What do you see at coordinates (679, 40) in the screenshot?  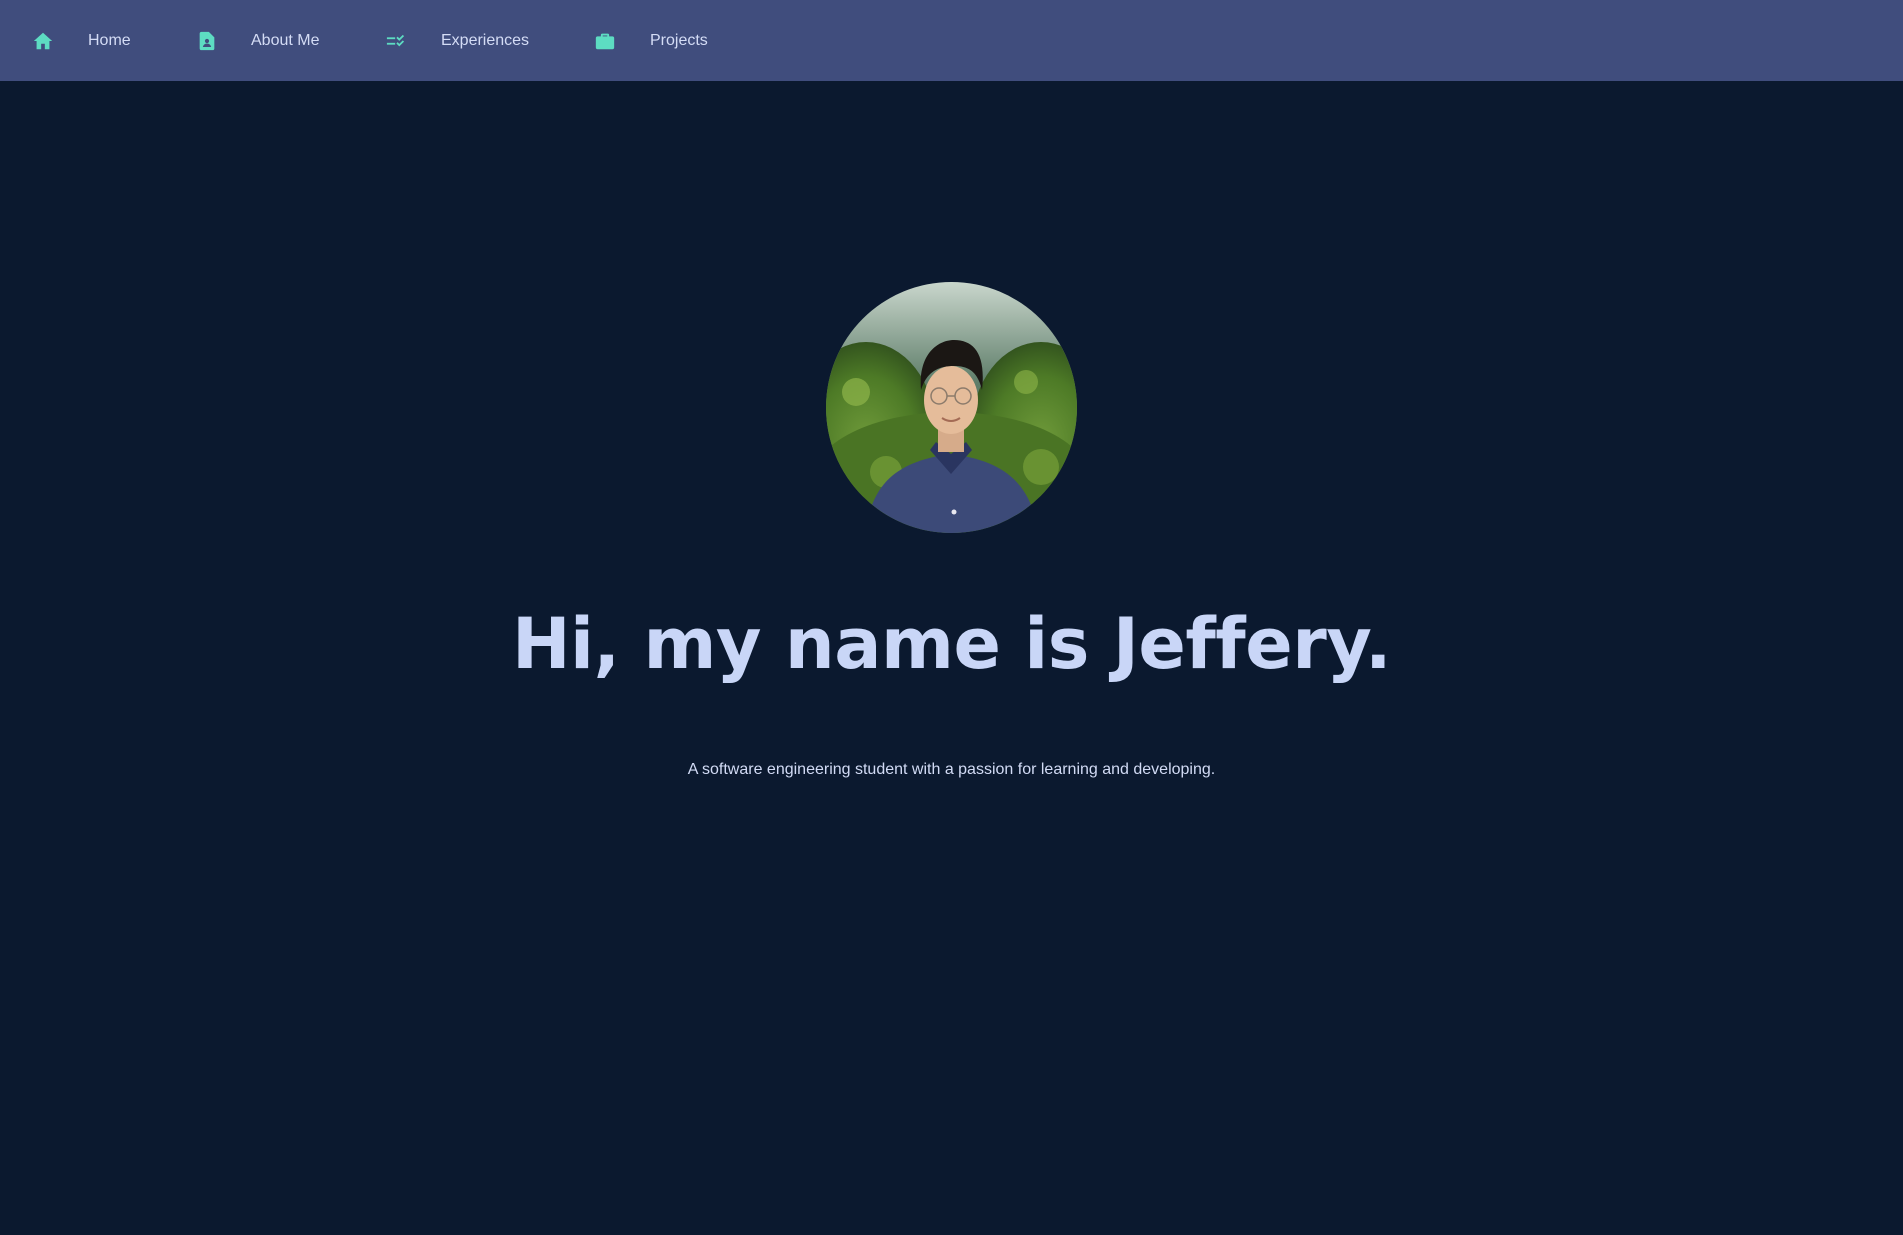 I see `nav-label-projects: Projects` at bounding box center [679, 40].